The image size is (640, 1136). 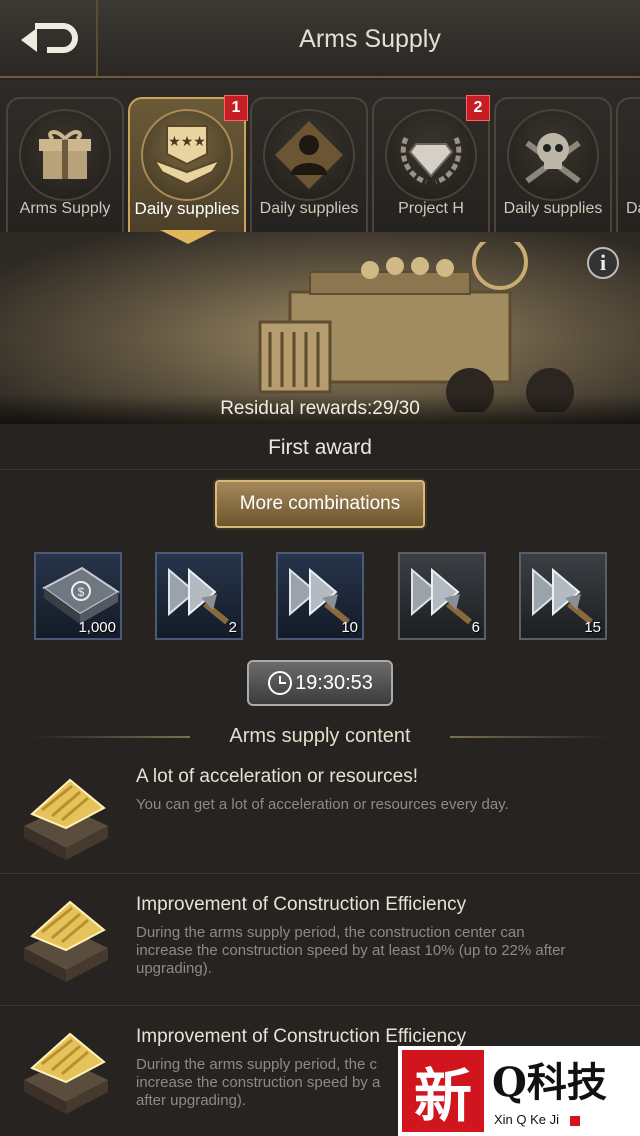 I want to click on watermark-square, so click(x=575, y=1121).